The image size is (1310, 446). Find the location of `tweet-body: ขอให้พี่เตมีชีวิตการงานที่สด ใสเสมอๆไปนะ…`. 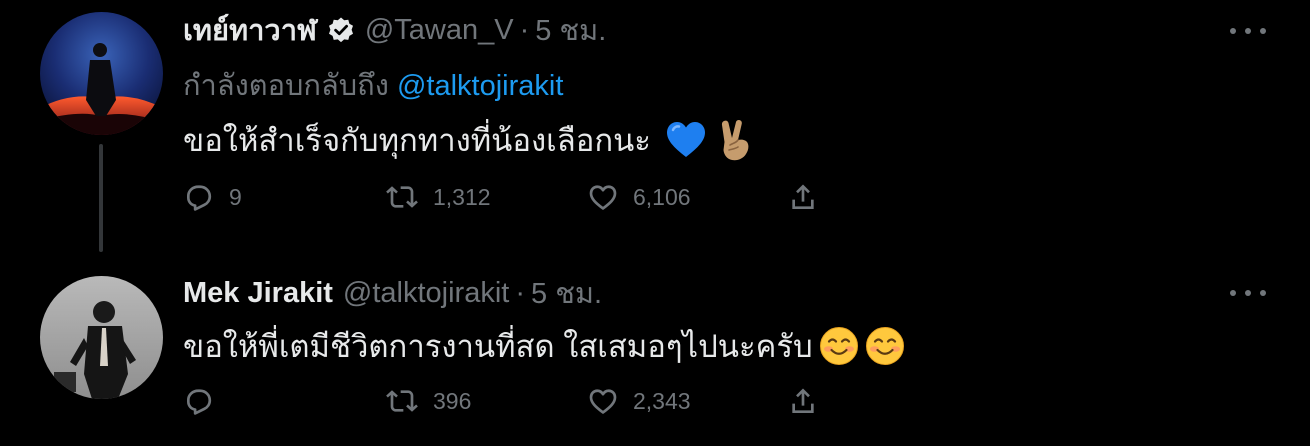

tweet-body: ขอให้พี่เตมีชีวิตการงานที่สด ใสเสมอๆไปนะ… is located at coordinates (498, 346).